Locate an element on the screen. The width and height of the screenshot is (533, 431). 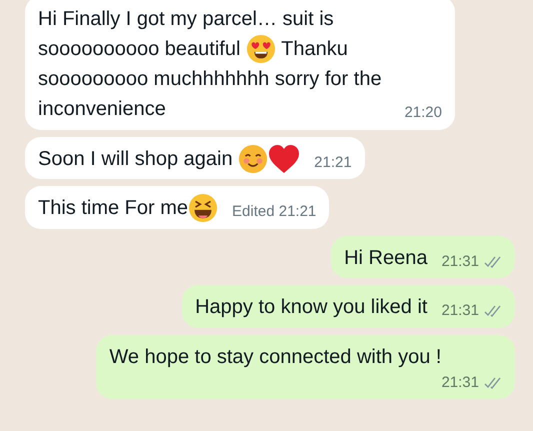
message-time: Edited 21:21 is located at coordinates (274, 212).